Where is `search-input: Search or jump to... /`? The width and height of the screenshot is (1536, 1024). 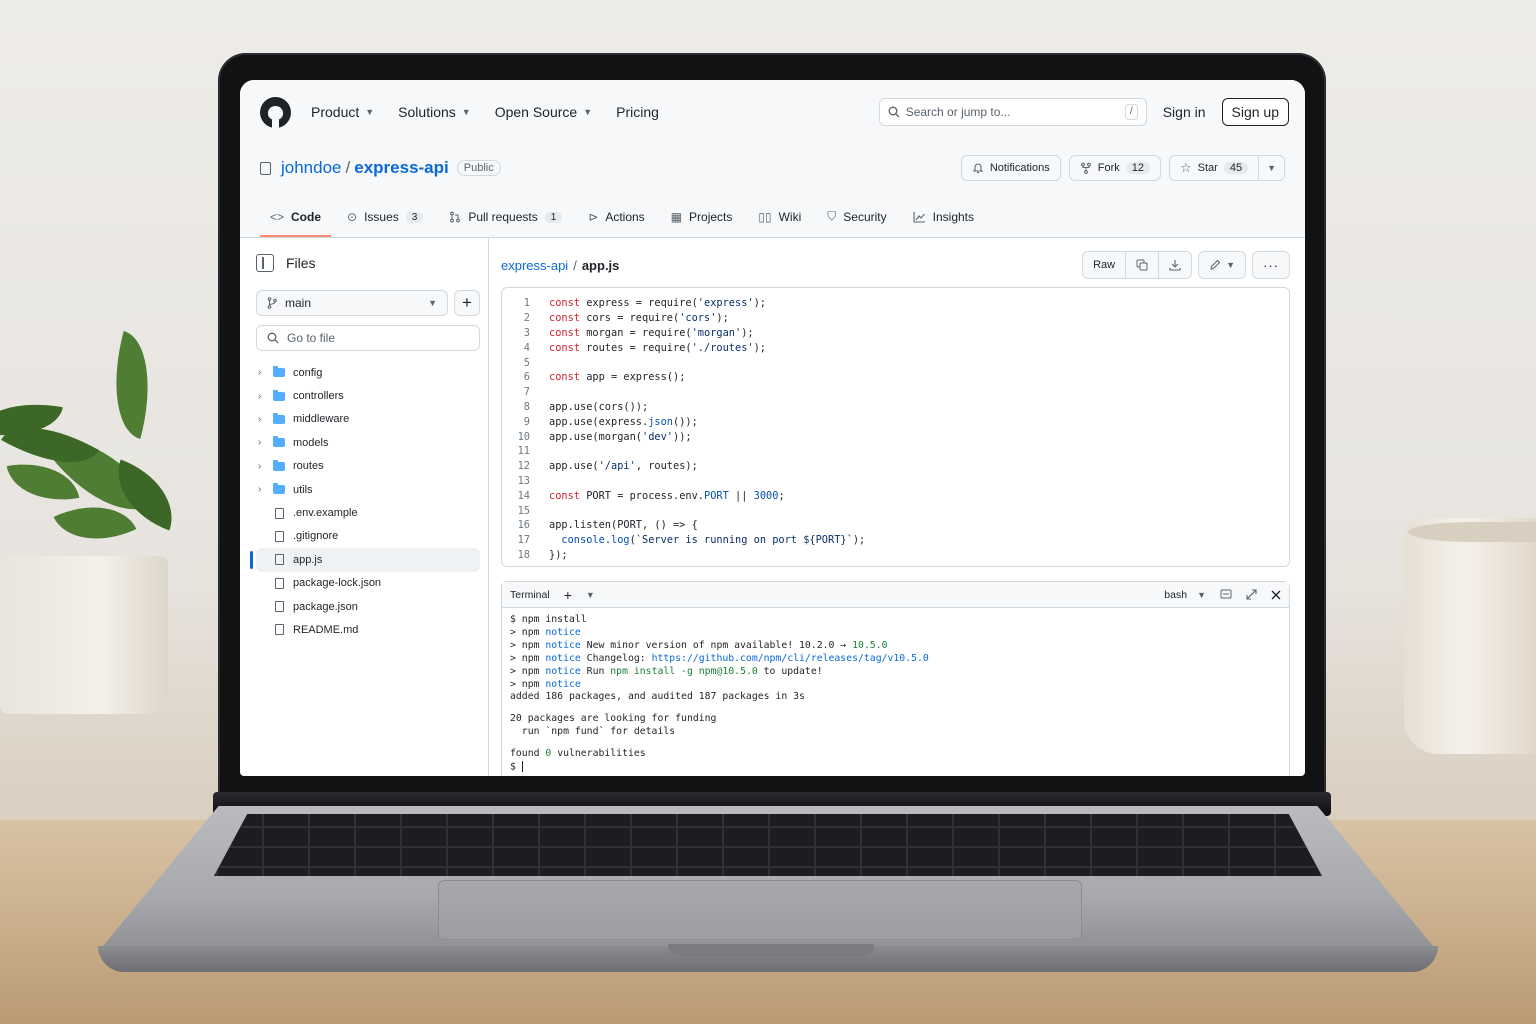
search-input: Search or jump to... / is located at coordinates (1012, 112).